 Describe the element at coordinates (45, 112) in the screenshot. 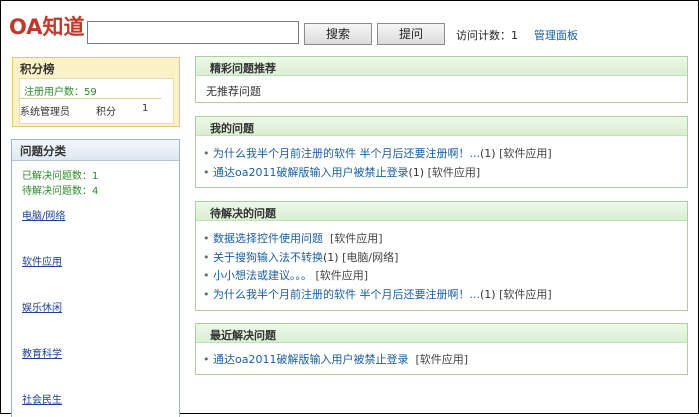

I see `rank-user-name: 系统管理员` at that location.